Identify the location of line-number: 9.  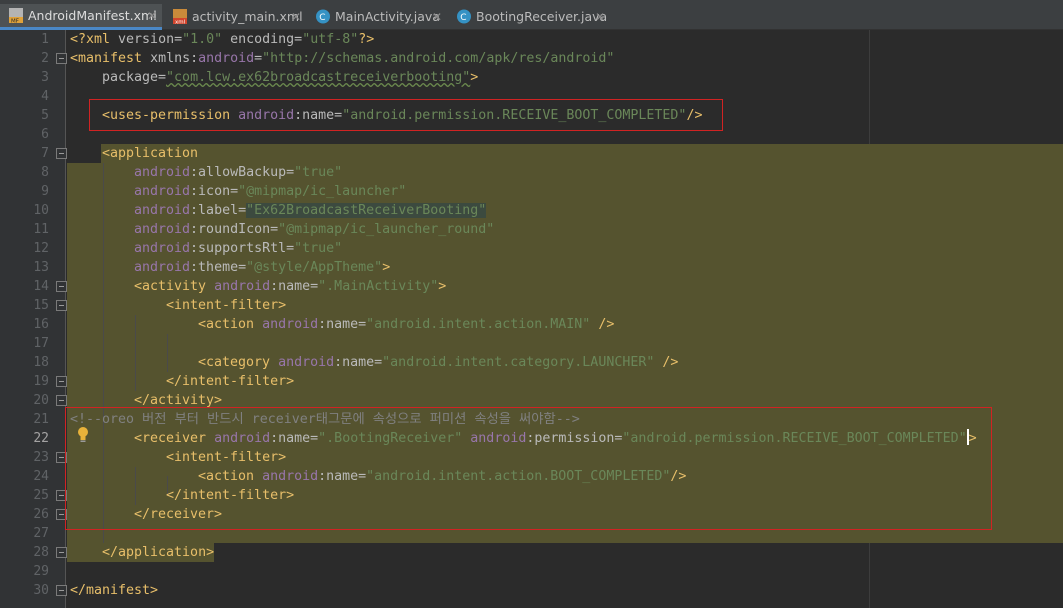
(45, 191).